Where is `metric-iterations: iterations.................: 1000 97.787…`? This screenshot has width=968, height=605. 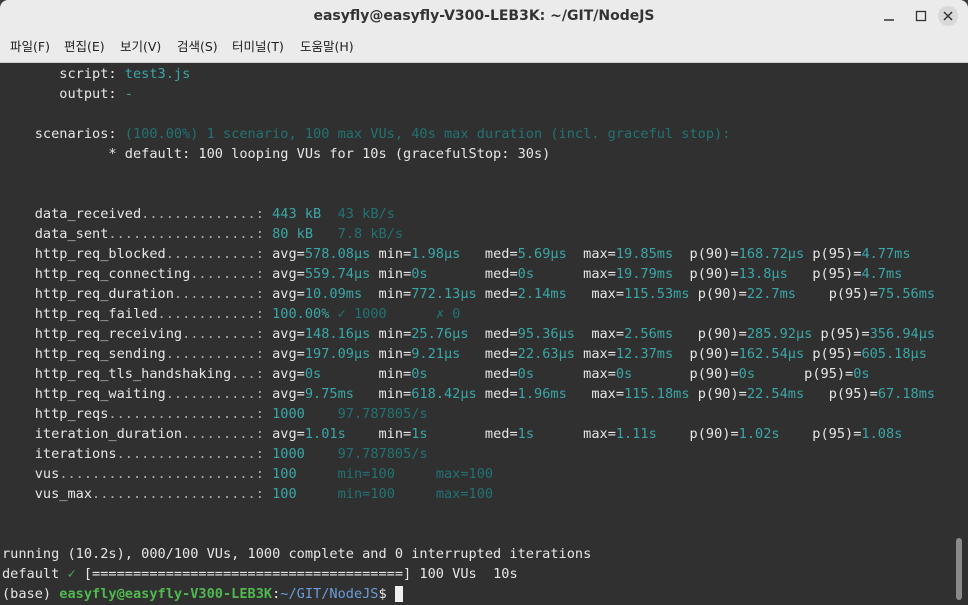
metric-iterations: iterations.................: 1000 97.787… is located at coordinates (231, 454).